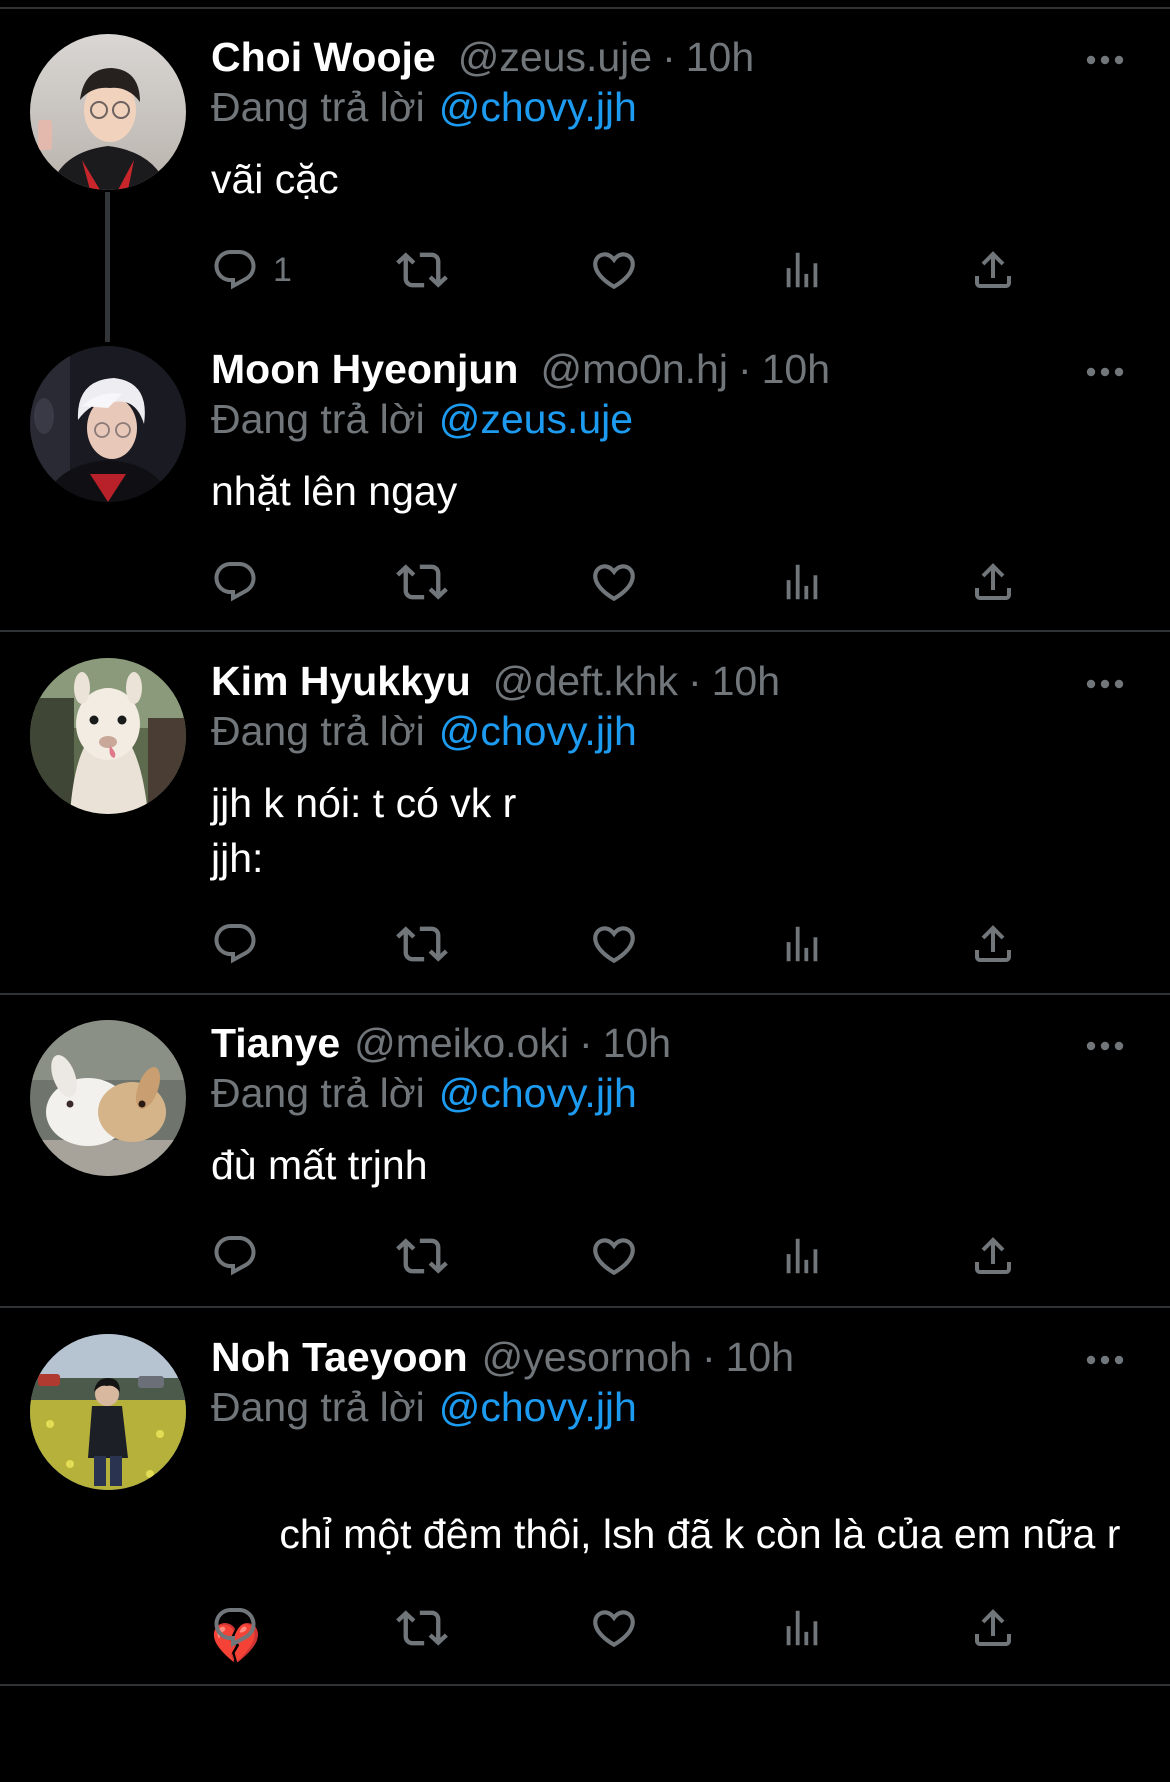 Image resolution: width=1170 pixels, height=1782 pixels. Describe the element at coordinates (690, 1043) in the screenshot. I see `tweet-header: Tianye @meiko.oki · 10h` at that location.